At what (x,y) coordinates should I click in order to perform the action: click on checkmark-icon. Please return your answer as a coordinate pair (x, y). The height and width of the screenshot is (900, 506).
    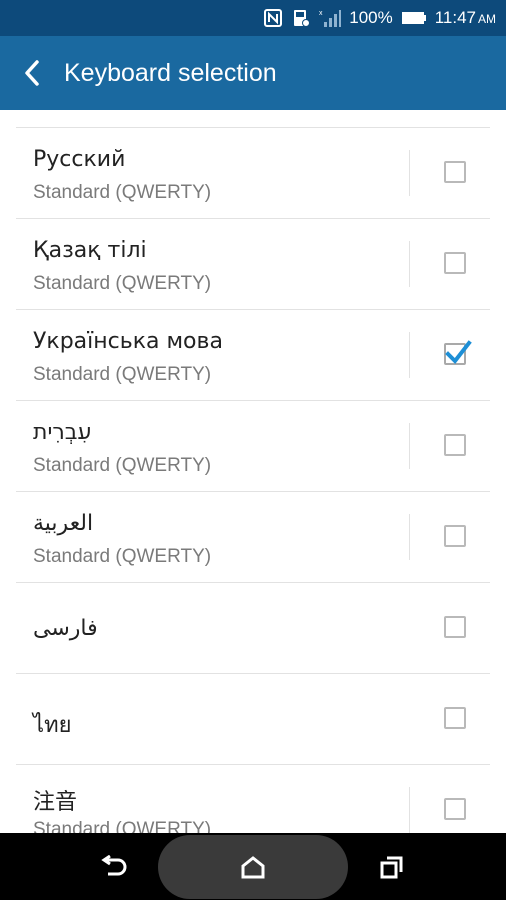
    Looking at the image, I should click on (458, 352).